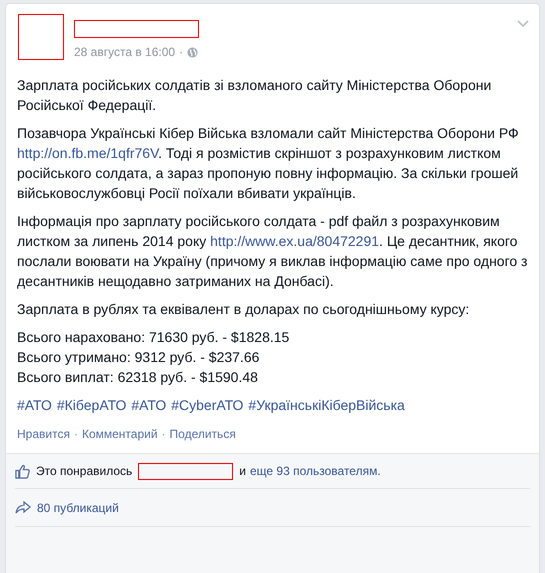 The image size is (545, 573). Describe the element at coordinates (192, 52) in the screenshot. I see `globe-icon` at that location.